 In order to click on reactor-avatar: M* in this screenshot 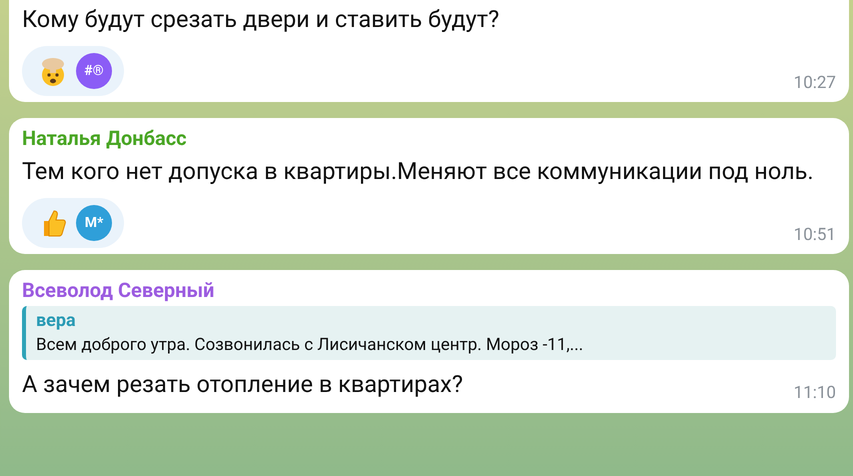, I will do `click(94, 223)`.